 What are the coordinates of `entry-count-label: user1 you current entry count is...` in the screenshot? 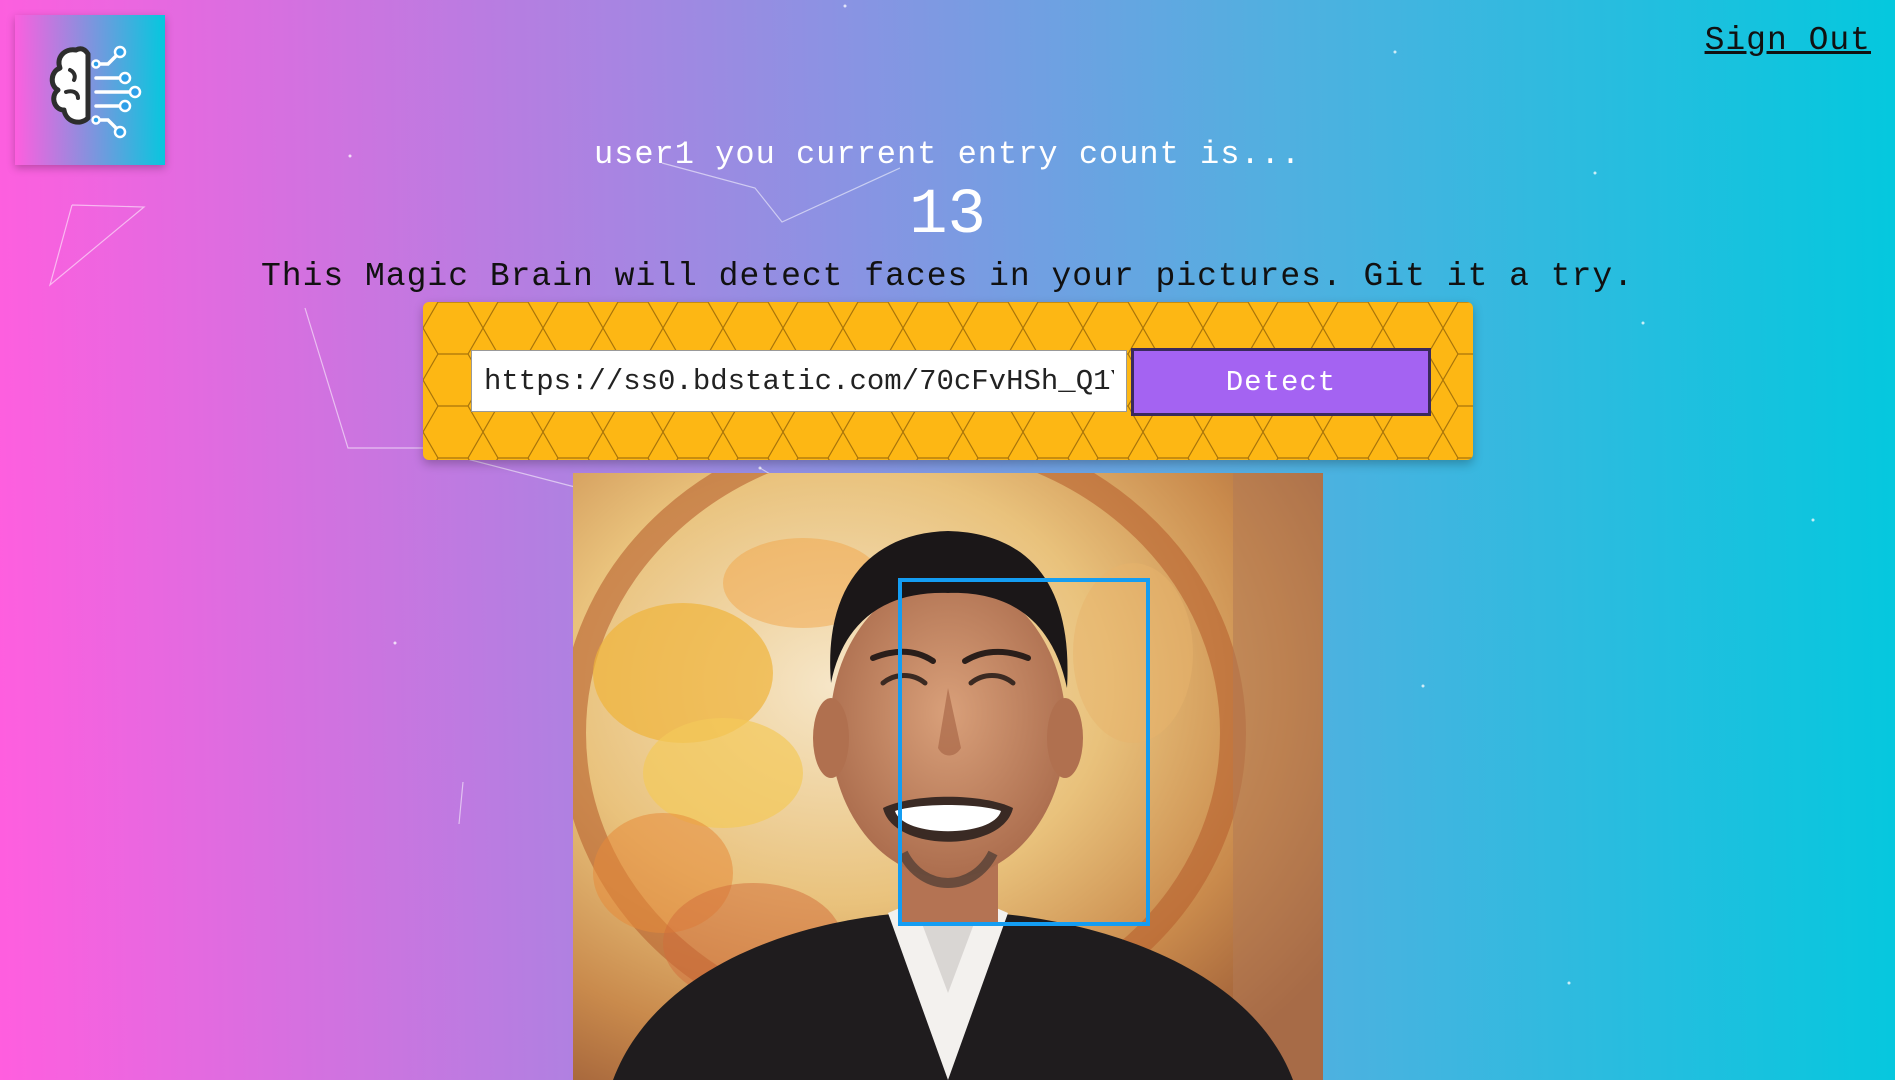 It's located at (947, 154).